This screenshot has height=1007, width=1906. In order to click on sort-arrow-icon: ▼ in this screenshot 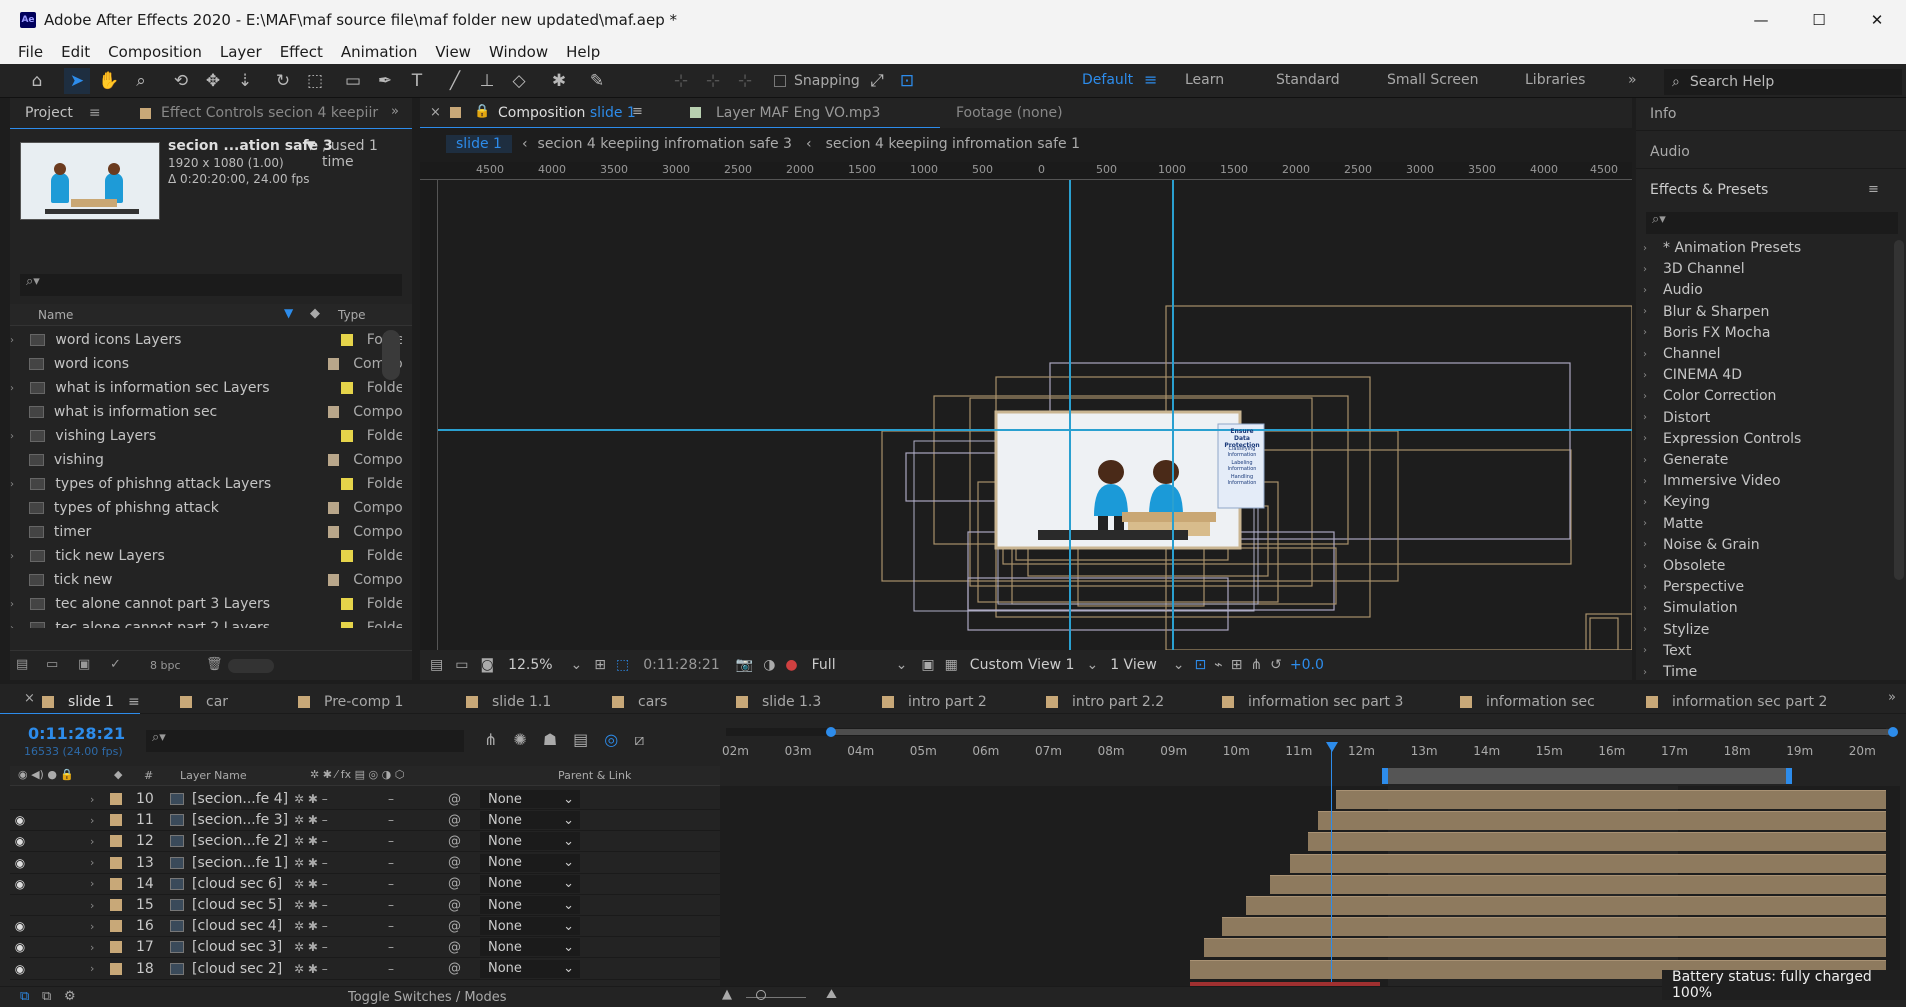, I will do `click(288, 313)`.